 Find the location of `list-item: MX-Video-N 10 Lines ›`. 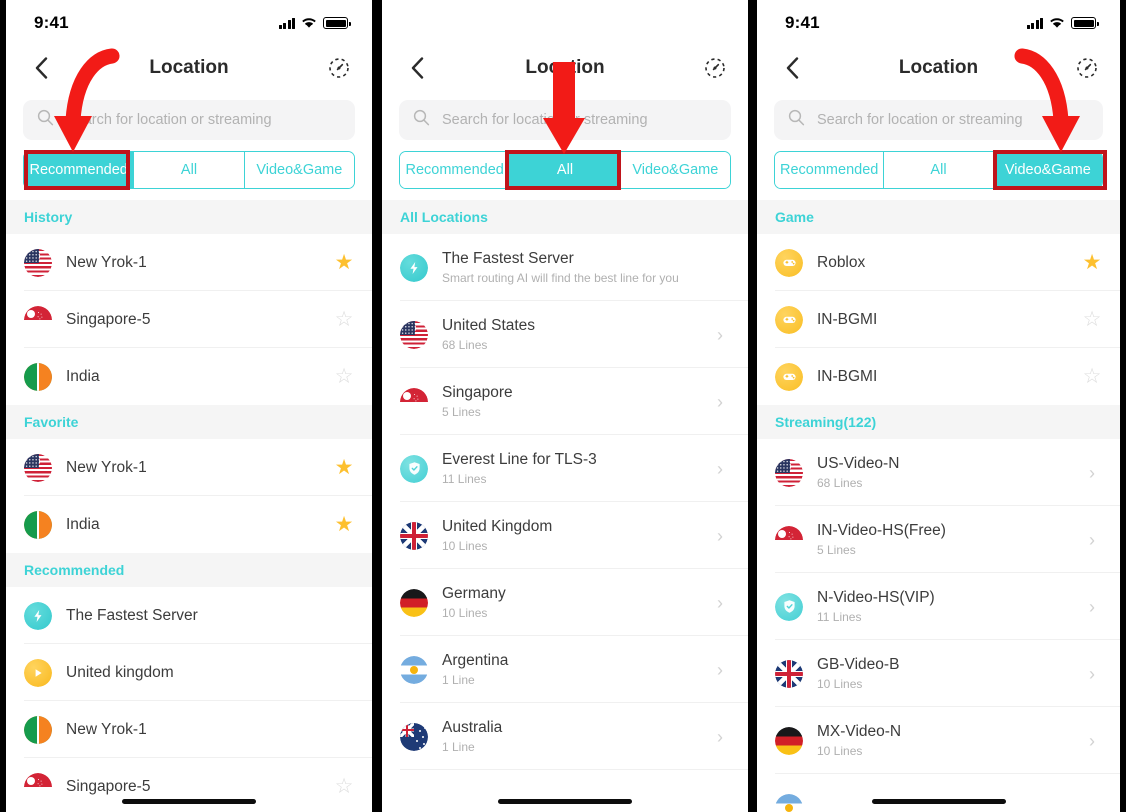

list-item: MX-Video-N 10 Lines › is located at coordinates (938, 740).